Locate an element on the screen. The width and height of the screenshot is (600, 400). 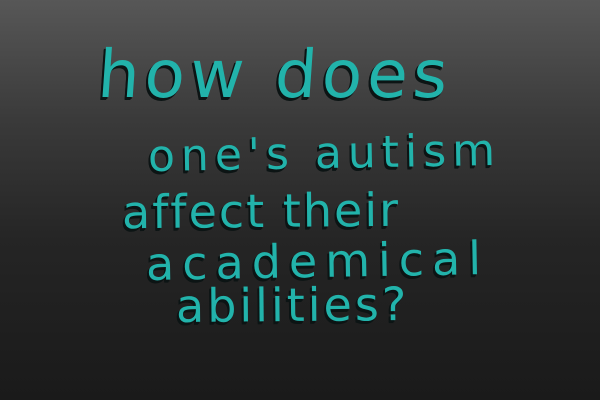
text-line-5: abilities? is located at coordinates (292, 305).